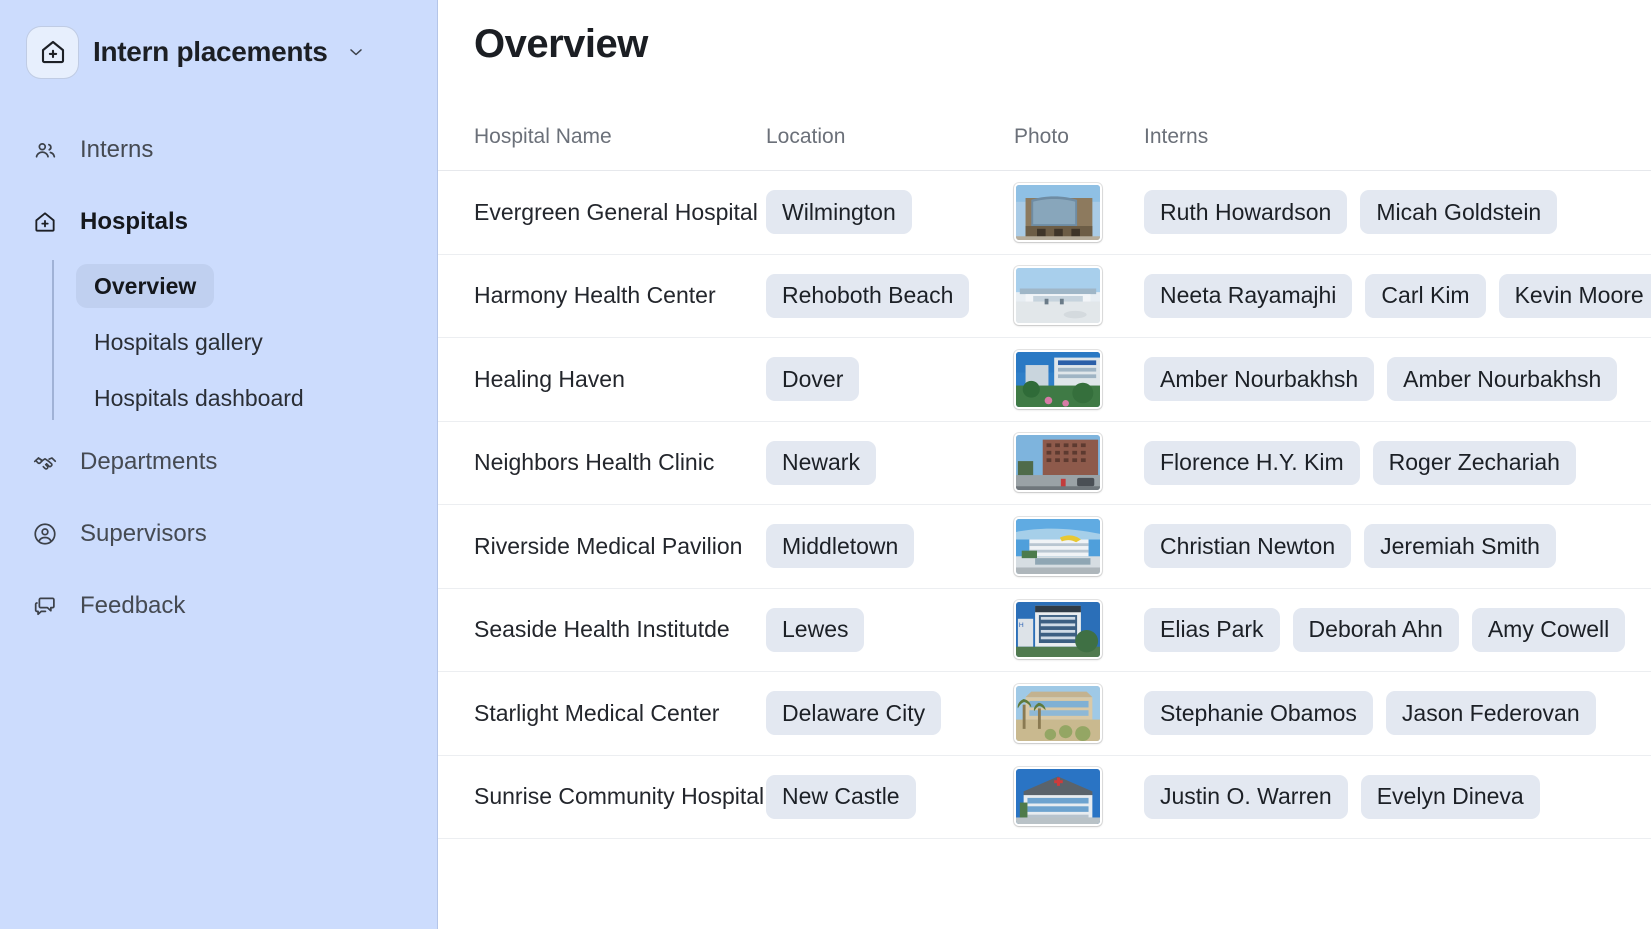 This screenshot has width=1651, height=929. Describe the element at coordinates (1425, 295) in the screenshot. I see `intern-chip: Carl Kim` at that location.